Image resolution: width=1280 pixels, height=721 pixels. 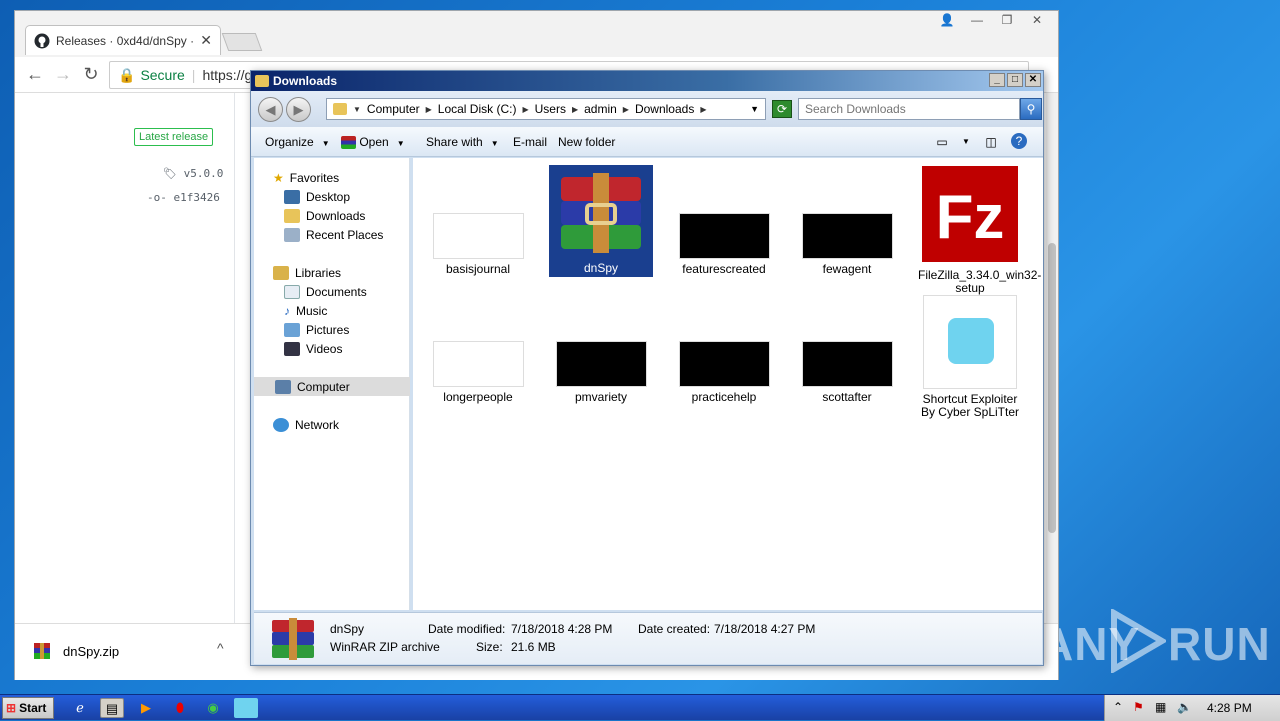 I want to click on nav-desktop: Desktop, so click(x=317, y=196).